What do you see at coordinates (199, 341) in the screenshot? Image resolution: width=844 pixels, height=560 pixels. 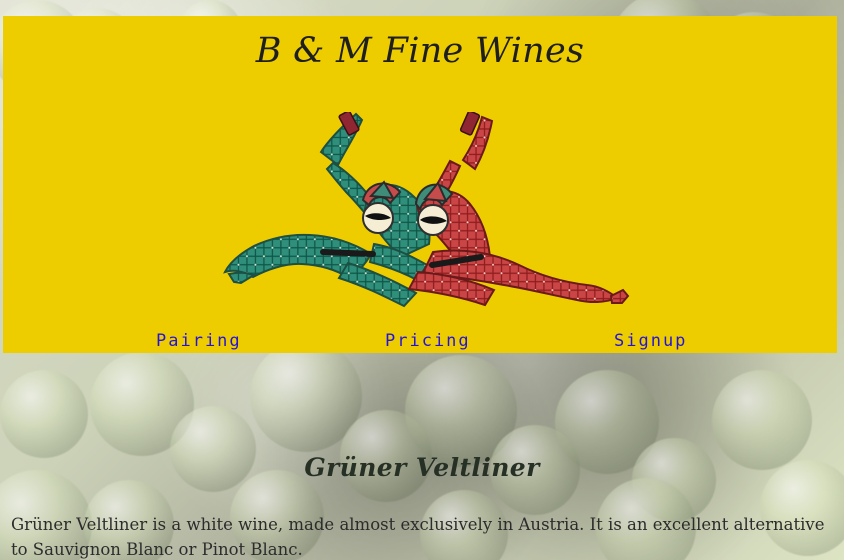 I see `nav-pairing-link: Pairing` at bounding box center [199, 341].